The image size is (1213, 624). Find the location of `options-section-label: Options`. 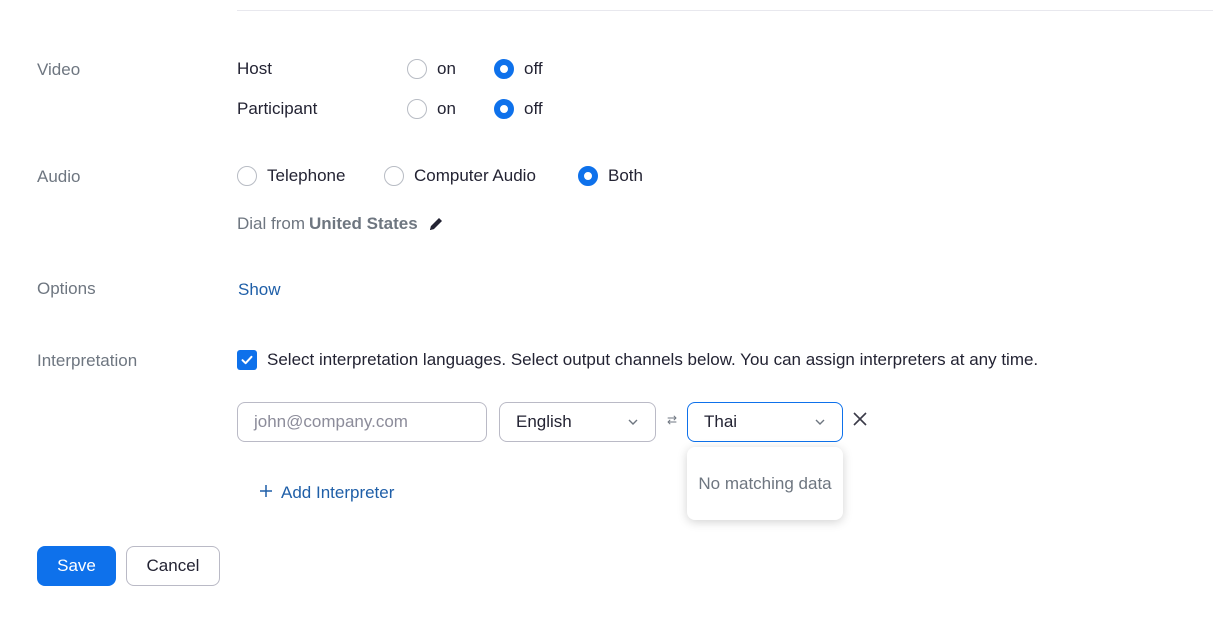

options-section-label: Options is located at coordinates (66, 288).